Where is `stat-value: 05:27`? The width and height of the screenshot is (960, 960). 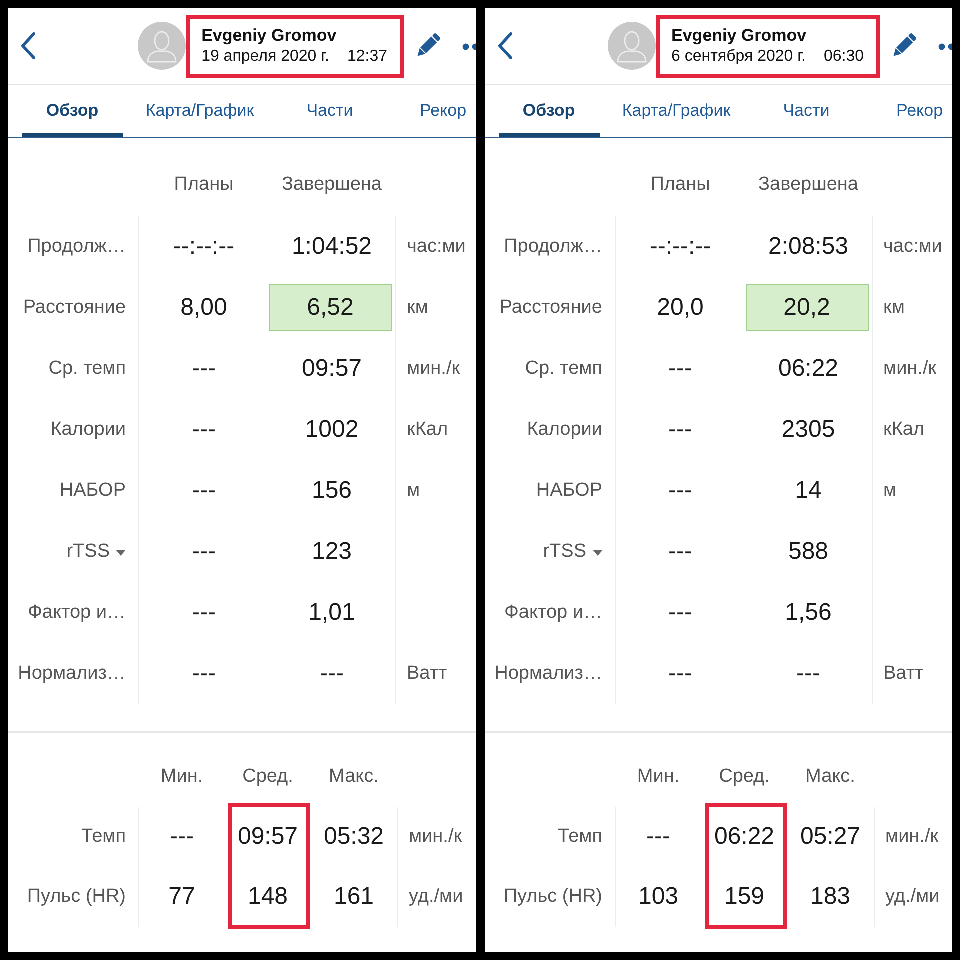
stat-value: 05:27 is located at coordinates (830, 837).